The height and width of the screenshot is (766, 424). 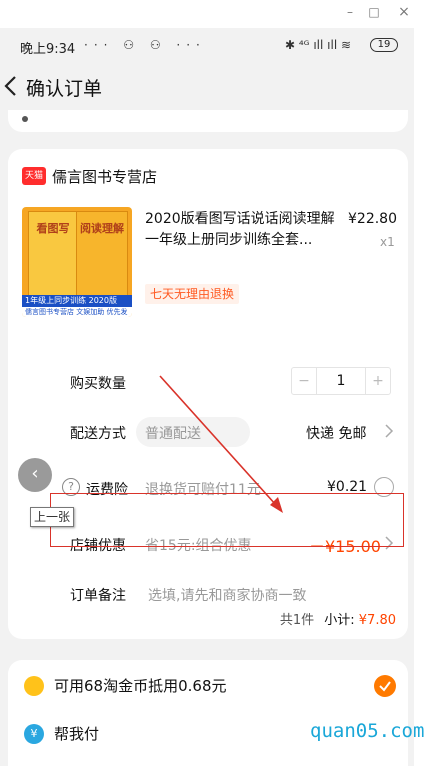 I want to click on help-pay-icon: ¥, so click(x=34, y=734).